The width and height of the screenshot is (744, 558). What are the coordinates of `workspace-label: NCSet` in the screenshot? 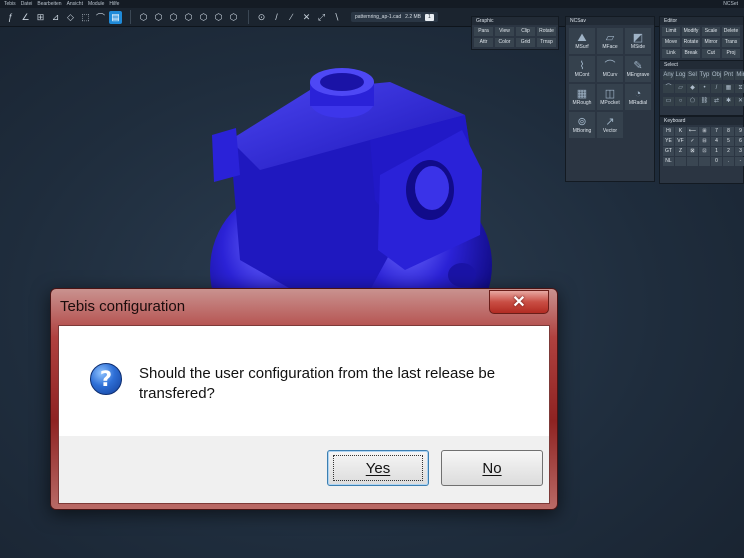 It's located at (733, 4).